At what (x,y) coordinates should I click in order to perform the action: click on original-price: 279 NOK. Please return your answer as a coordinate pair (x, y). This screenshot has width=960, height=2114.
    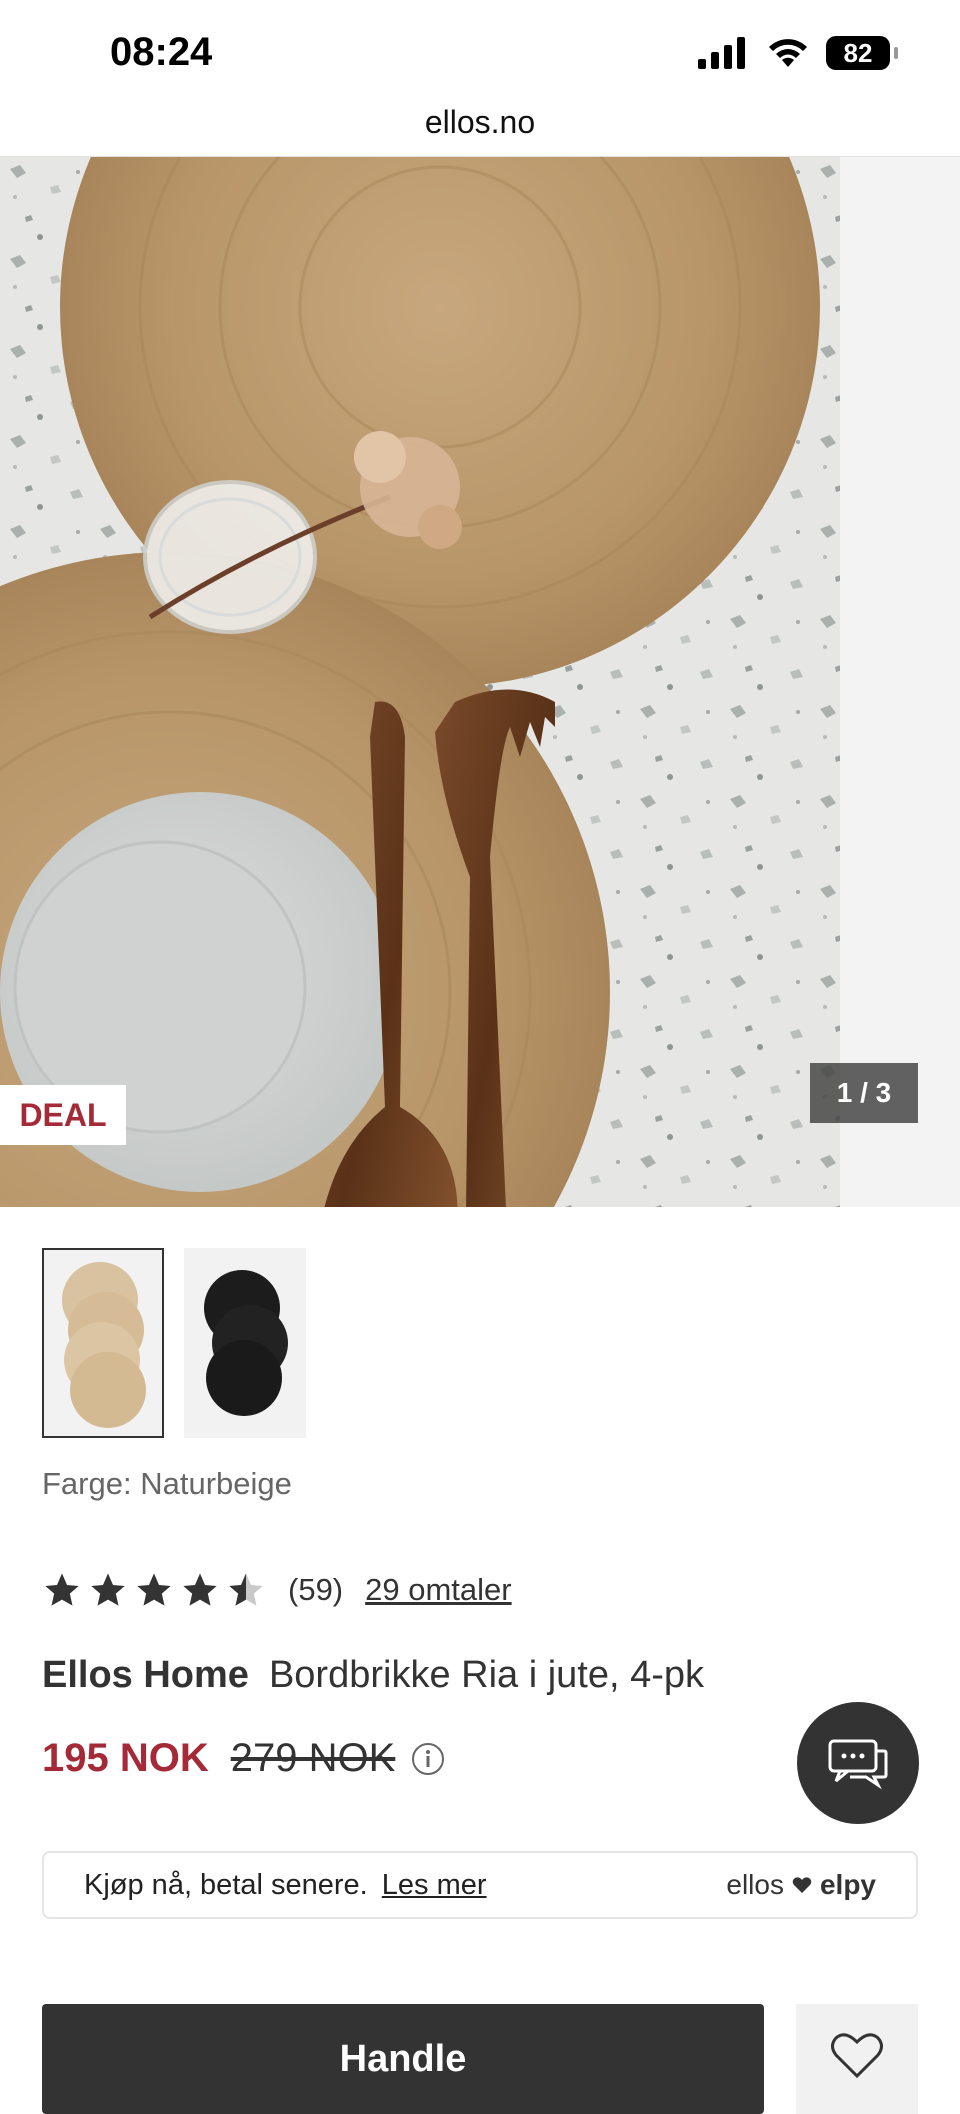
    Looking at the image, I should click on (313, 1758).